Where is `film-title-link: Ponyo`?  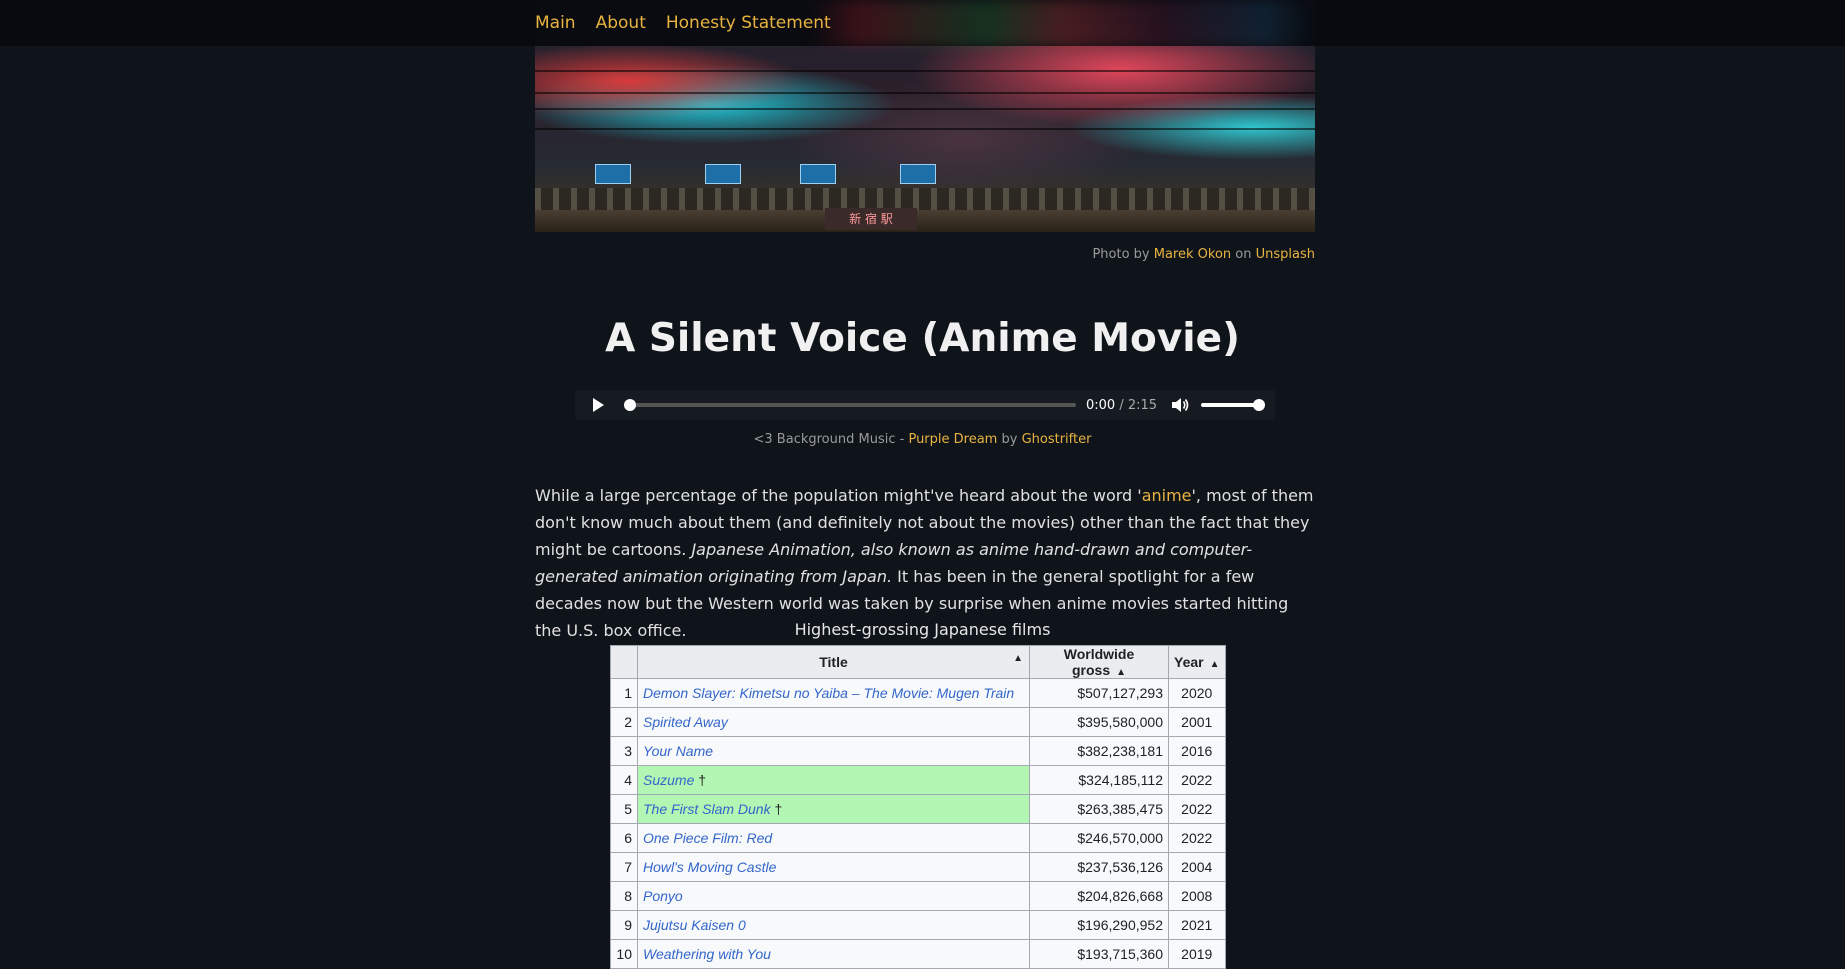 film-title-link: Ponyo is located at coordinates (663, 896).